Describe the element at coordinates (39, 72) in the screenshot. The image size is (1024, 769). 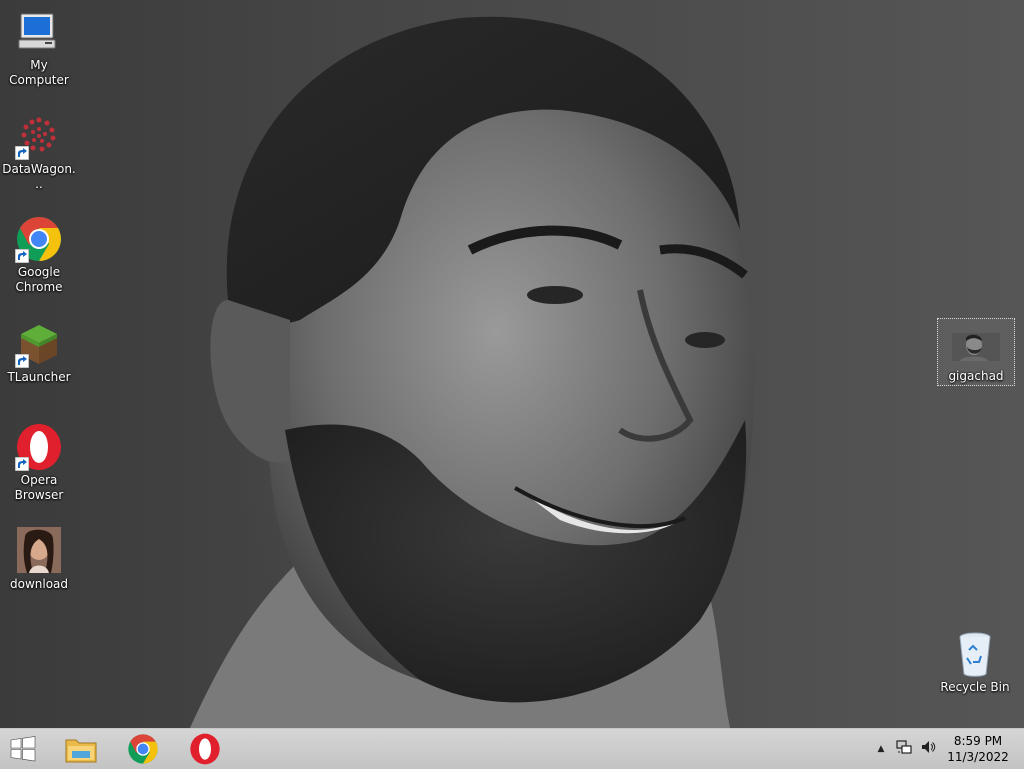
I see `icon-label: My Computer` at that location.